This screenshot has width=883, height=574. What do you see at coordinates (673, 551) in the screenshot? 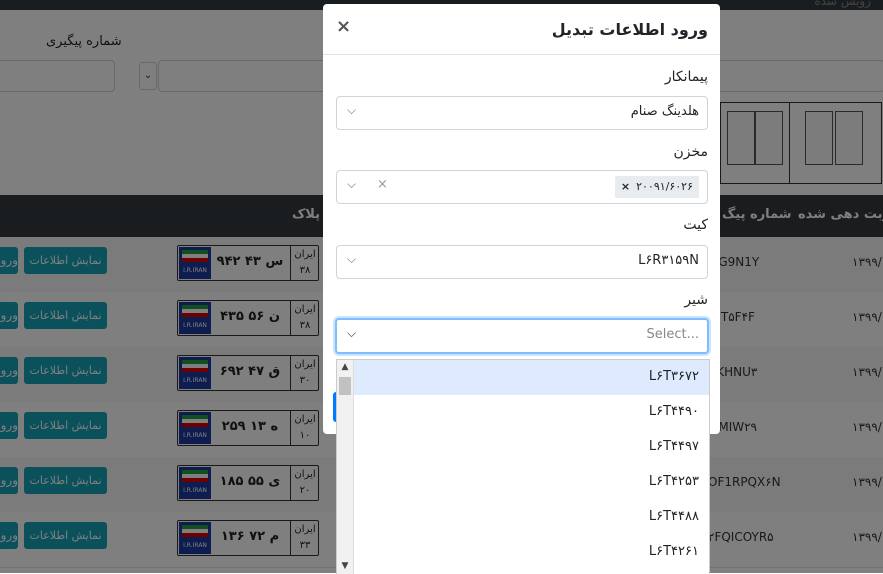
I see `option-label: L۶T۴۲۶۱` at bounding box center [673, 551].